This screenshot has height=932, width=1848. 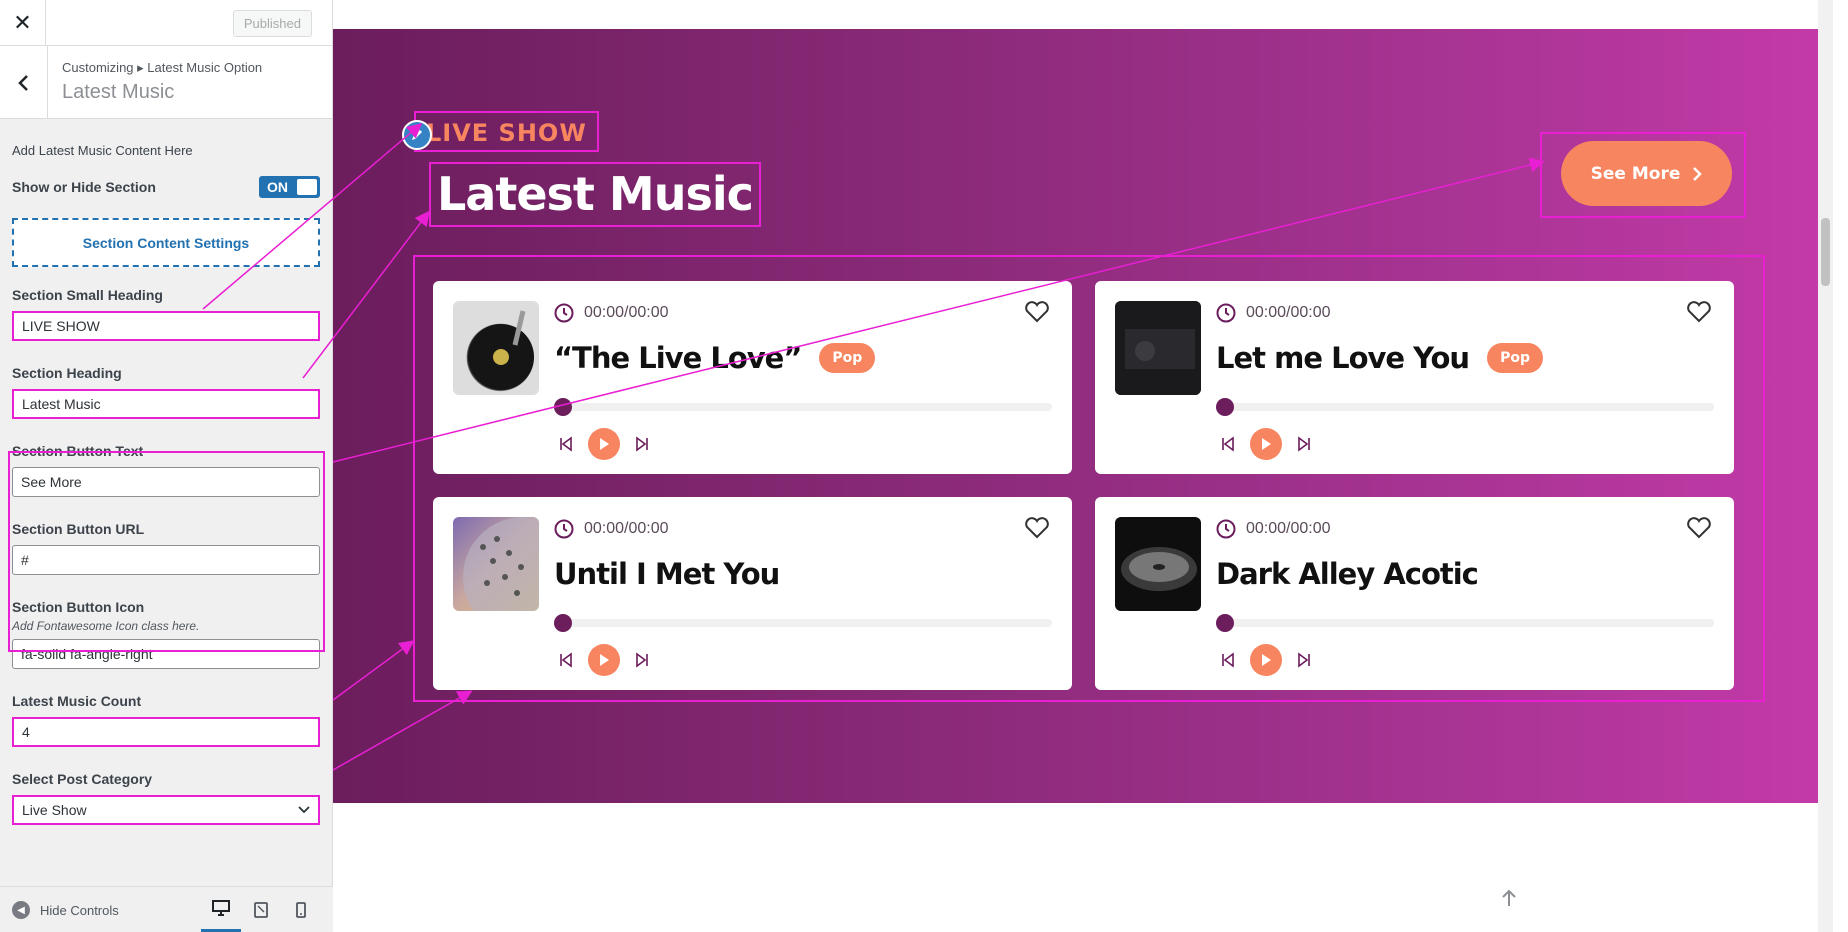 I want to click on close-customizer-button: ✕, so click(x=23, y=23).